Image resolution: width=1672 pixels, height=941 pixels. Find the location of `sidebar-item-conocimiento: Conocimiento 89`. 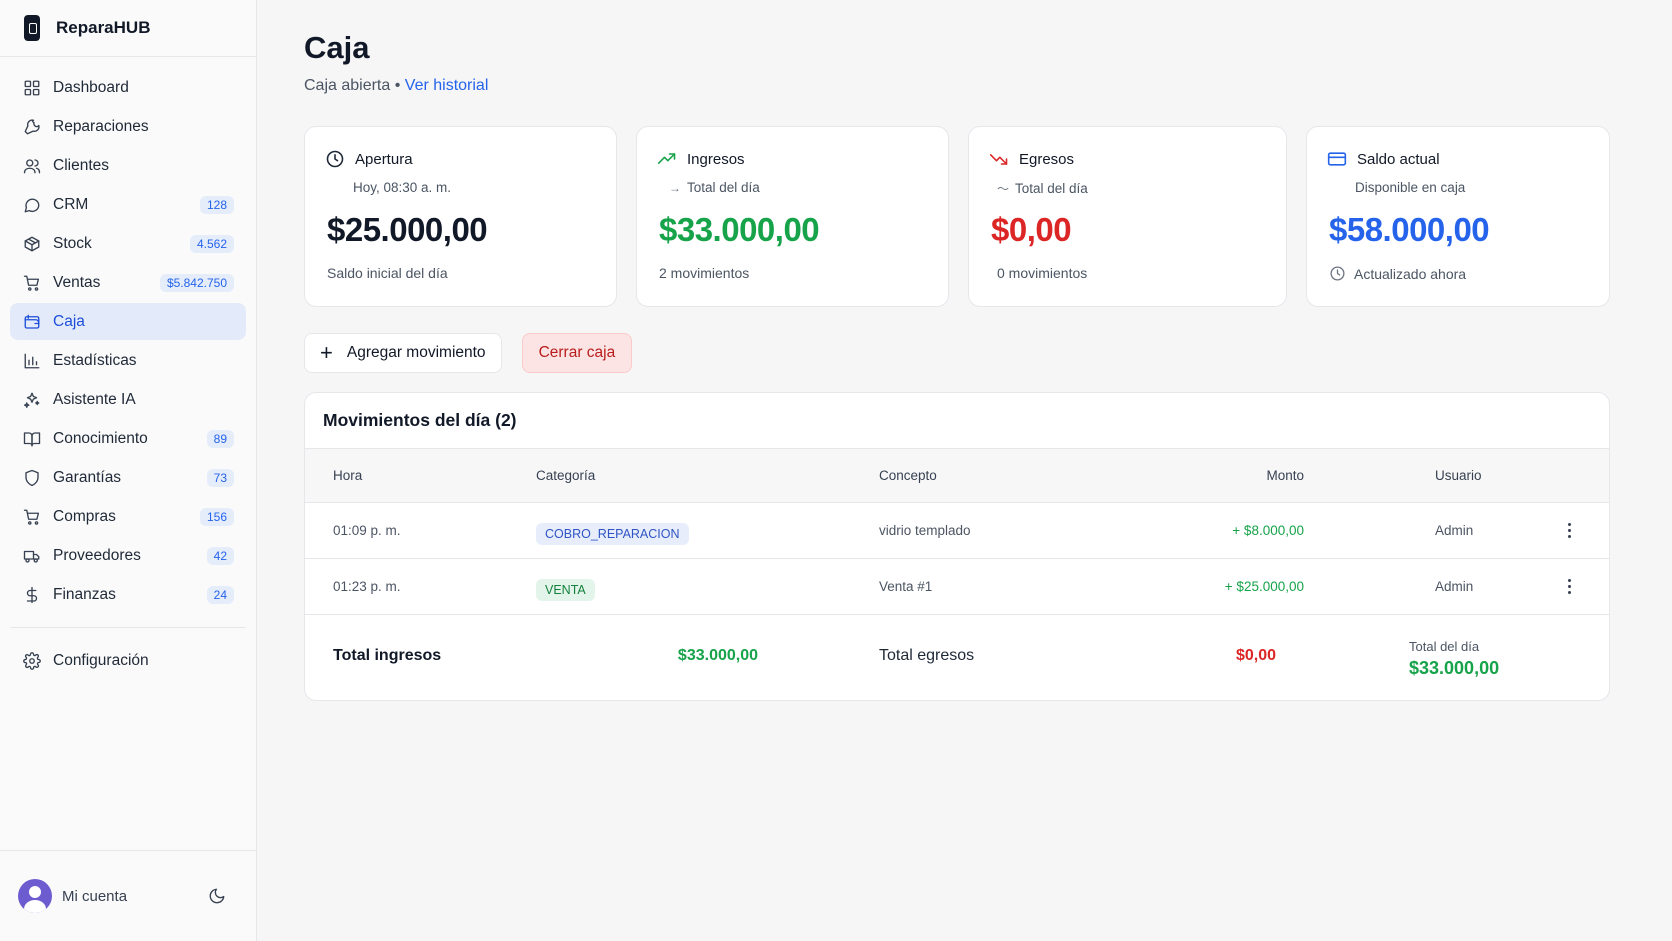

sidebar-item-conocimiento: Conocimiento 89 is located at coordinates (128, 438).